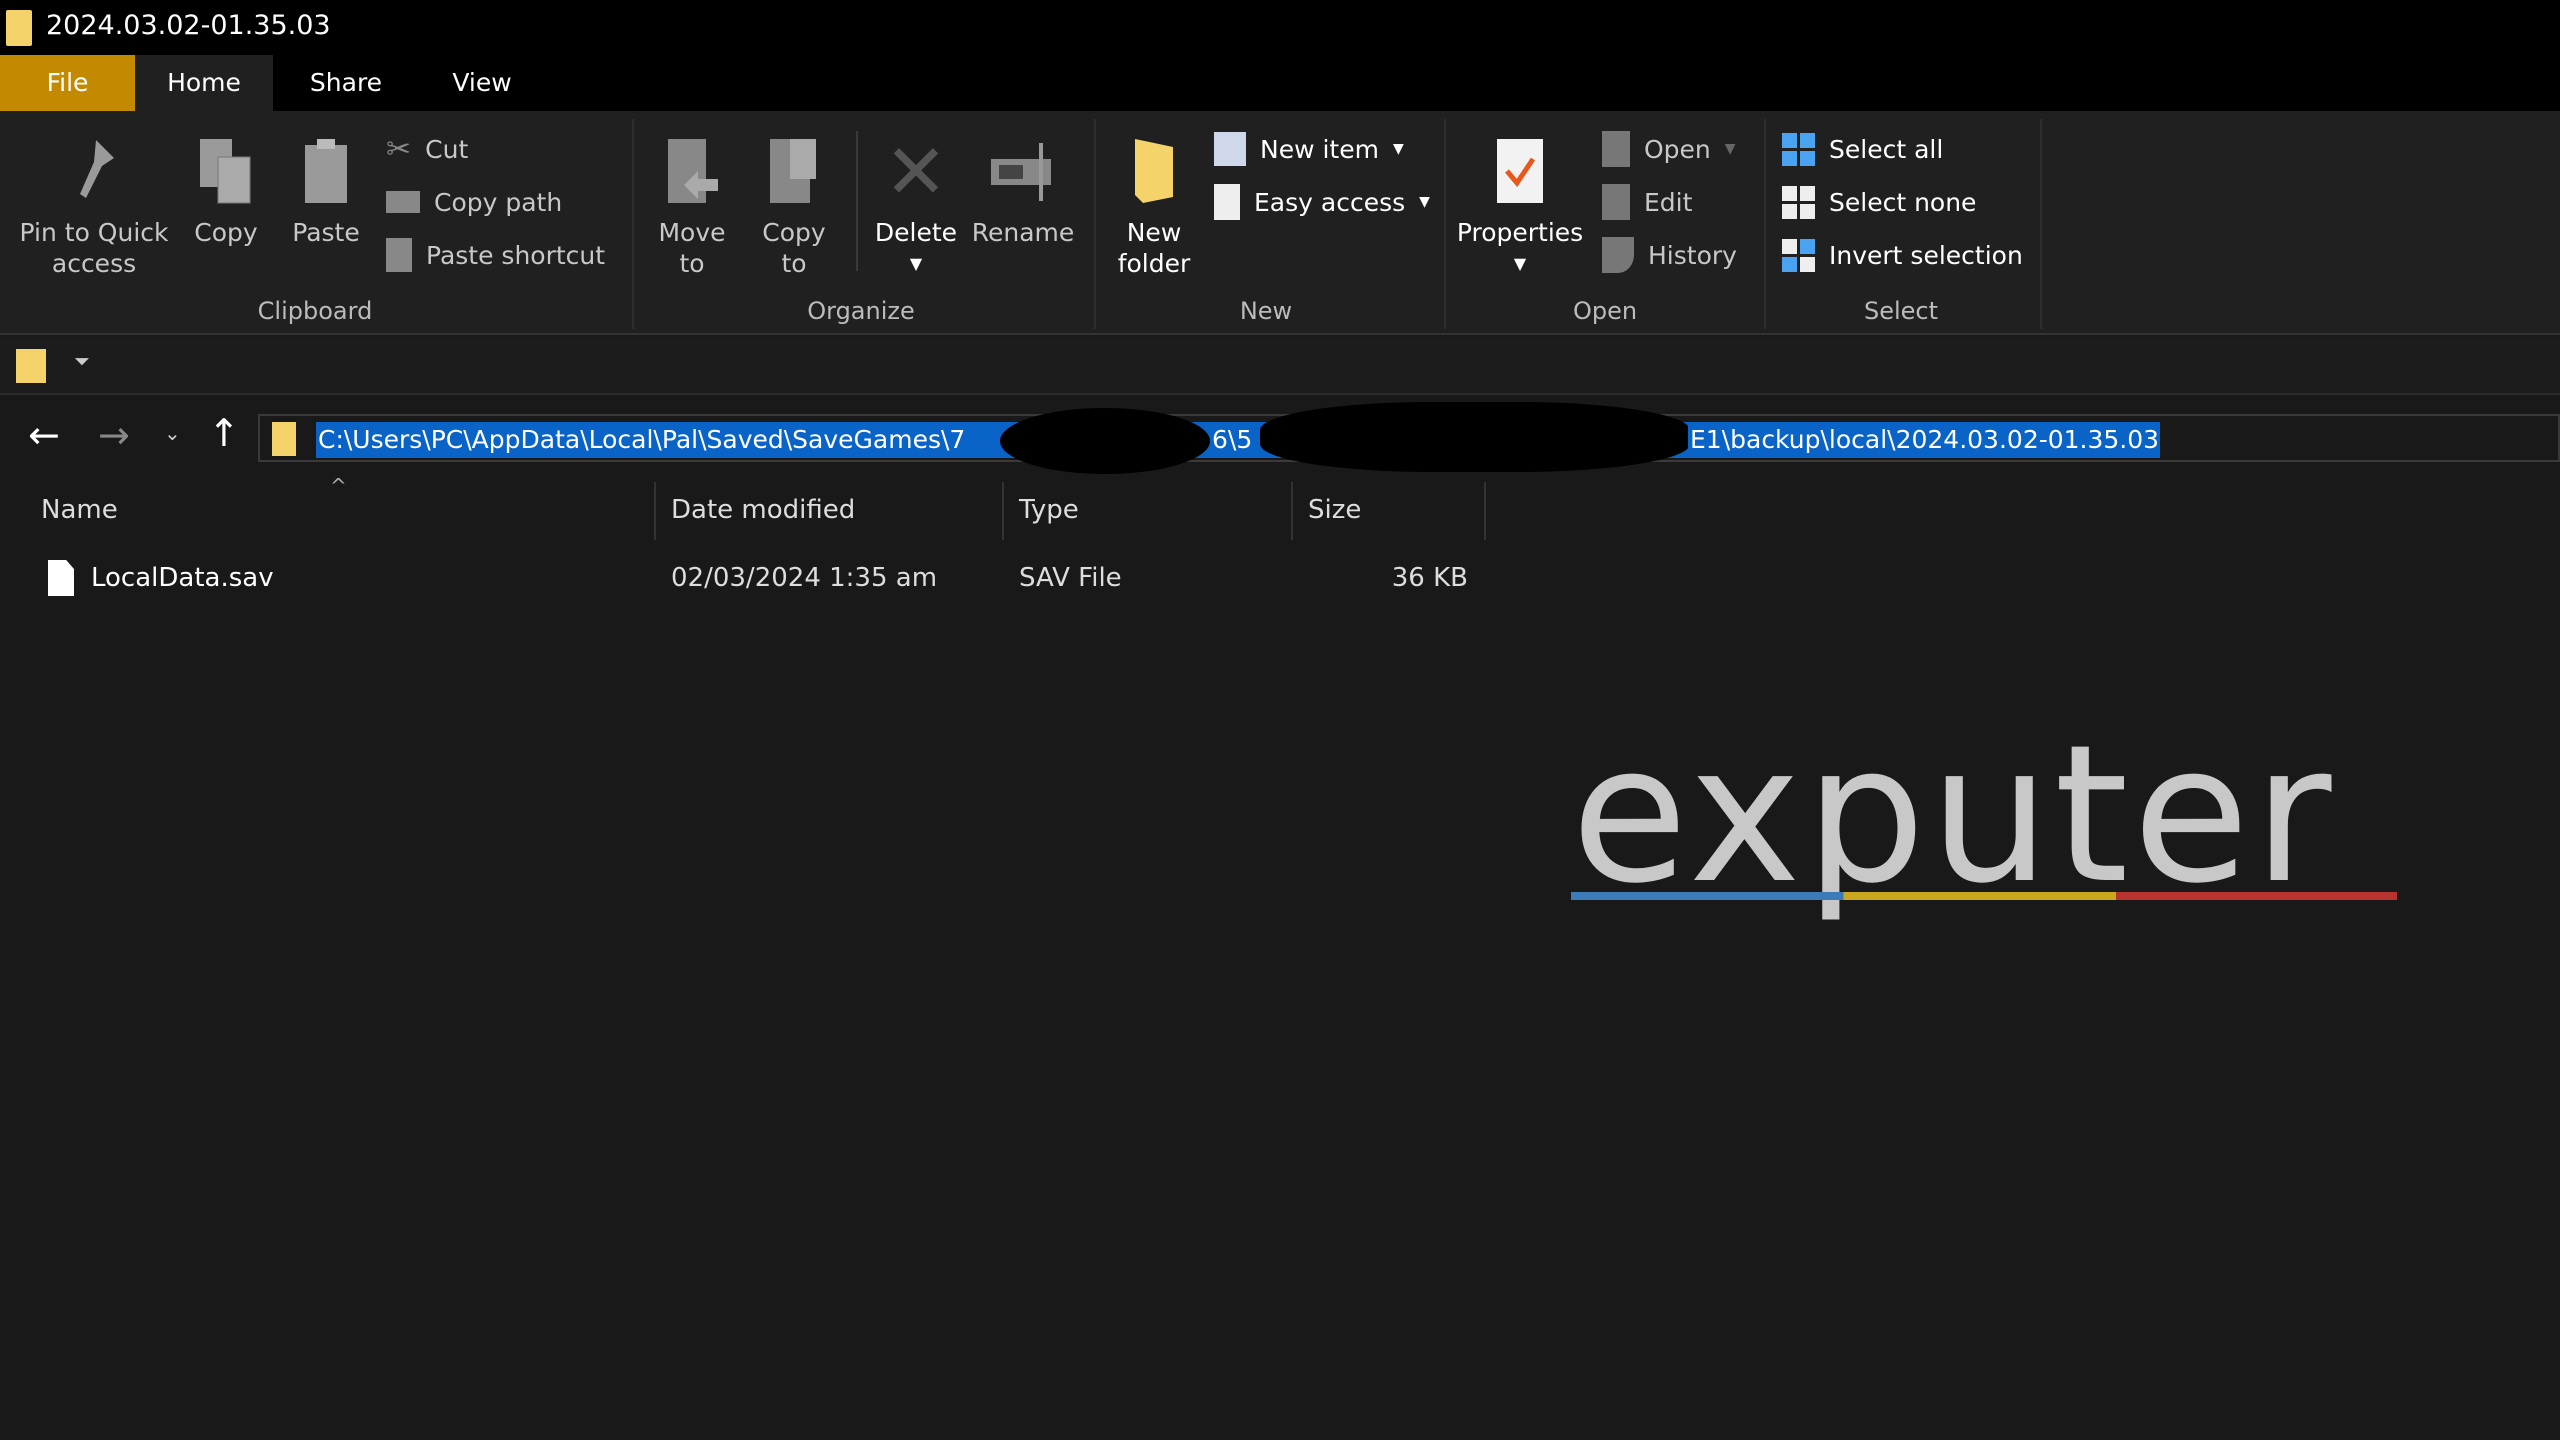 This screenshot has height=1440, width=2560. What do you see at coordinates (804, 578) in the screenshot?
I see `file-date: 02/03/2024 1:35 am` at bounding box center [804, 578].